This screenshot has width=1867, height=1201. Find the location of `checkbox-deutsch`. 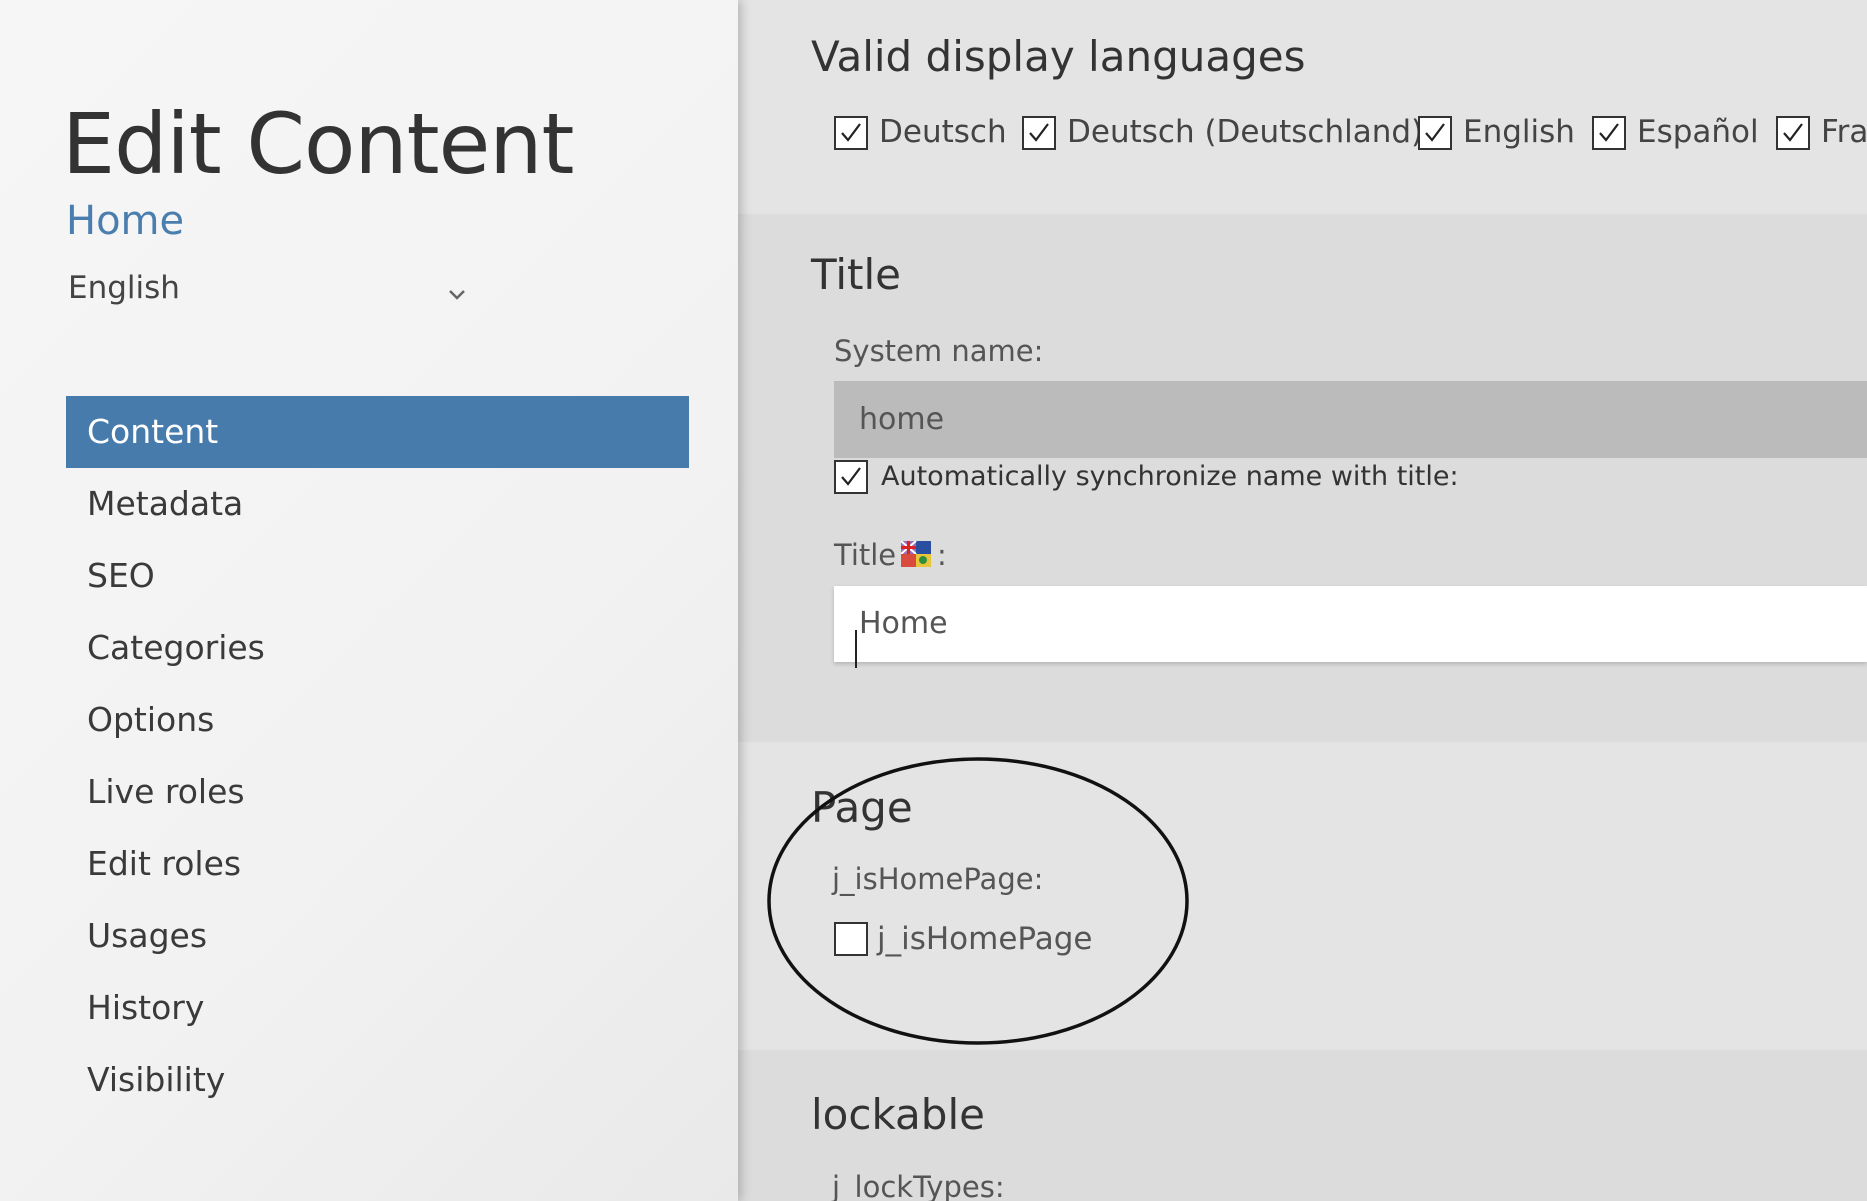

checkbox-deutsch is located at coordinates (851, 133).